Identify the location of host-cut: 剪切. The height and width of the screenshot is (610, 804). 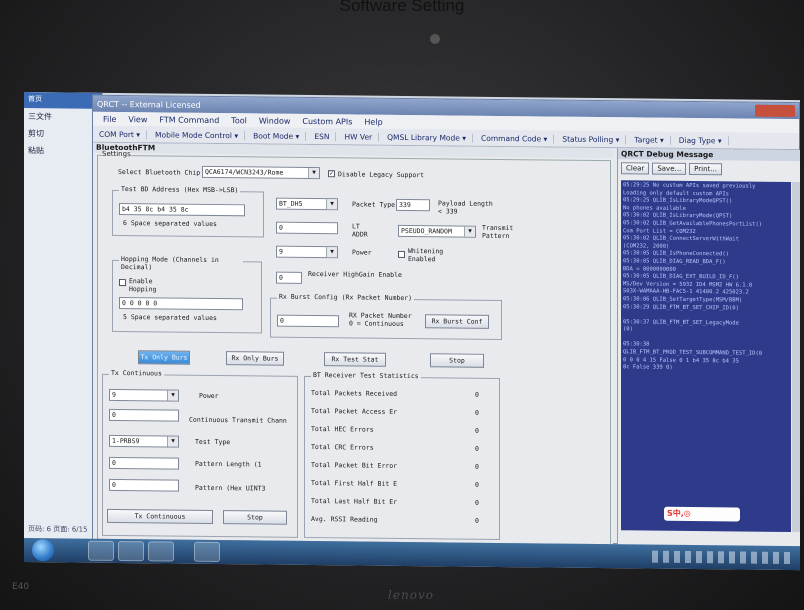
(63, 134).